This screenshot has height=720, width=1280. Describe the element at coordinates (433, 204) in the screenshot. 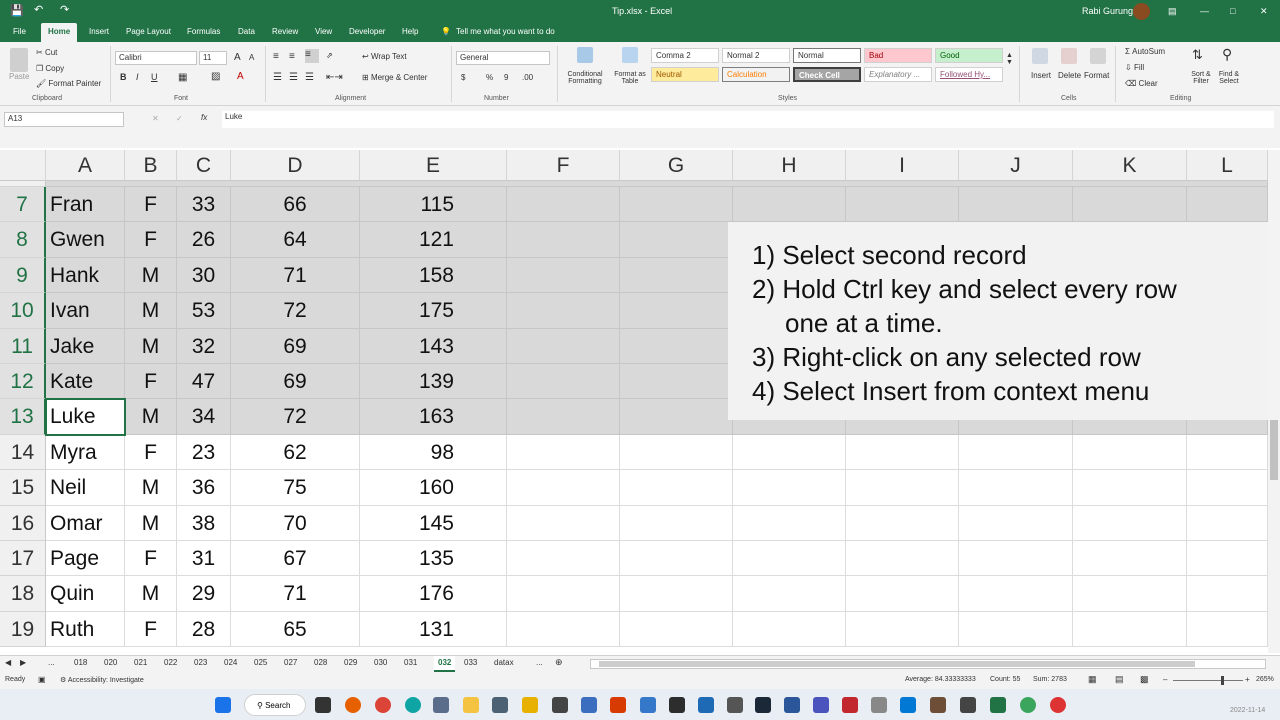

I see `cell-e: 115` at that location.